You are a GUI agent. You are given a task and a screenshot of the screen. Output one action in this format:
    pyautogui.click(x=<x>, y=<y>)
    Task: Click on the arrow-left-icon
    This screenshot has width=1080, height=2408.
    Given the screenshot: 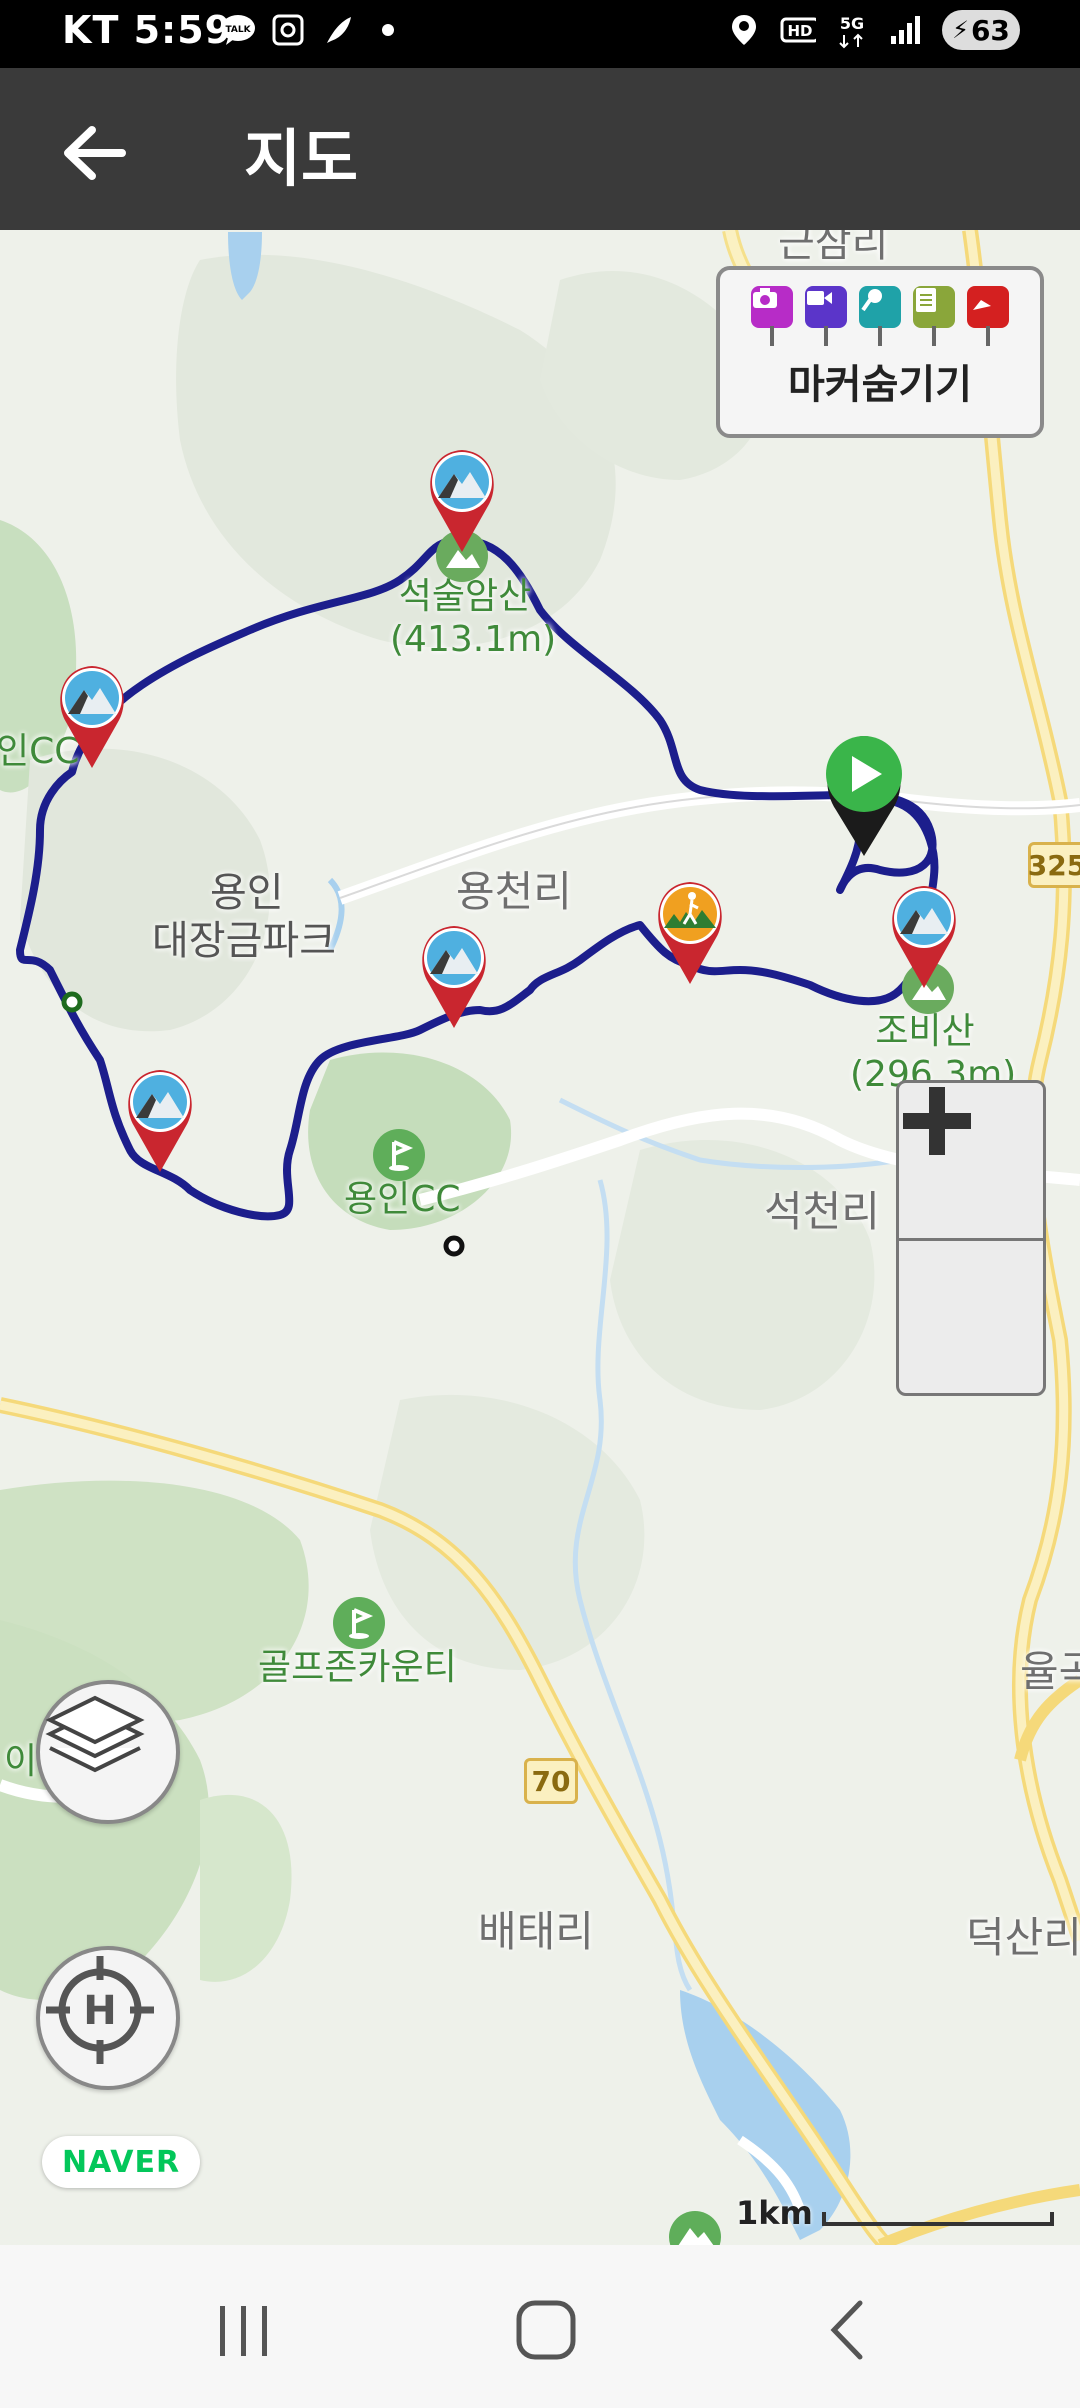 What is the action you would take?
    pyautogui.click(x=95, y=153)
    